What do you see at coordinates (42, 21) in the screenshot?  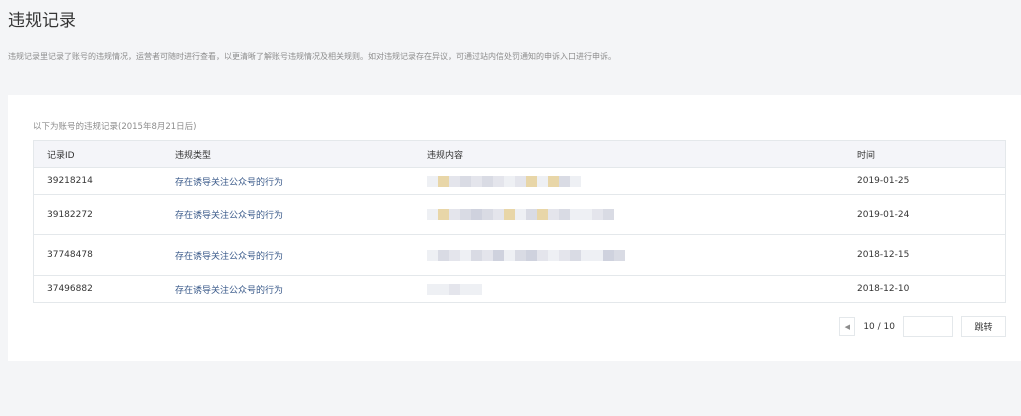 I see `page-title: 违规记录` at bounding box center [42, 21].